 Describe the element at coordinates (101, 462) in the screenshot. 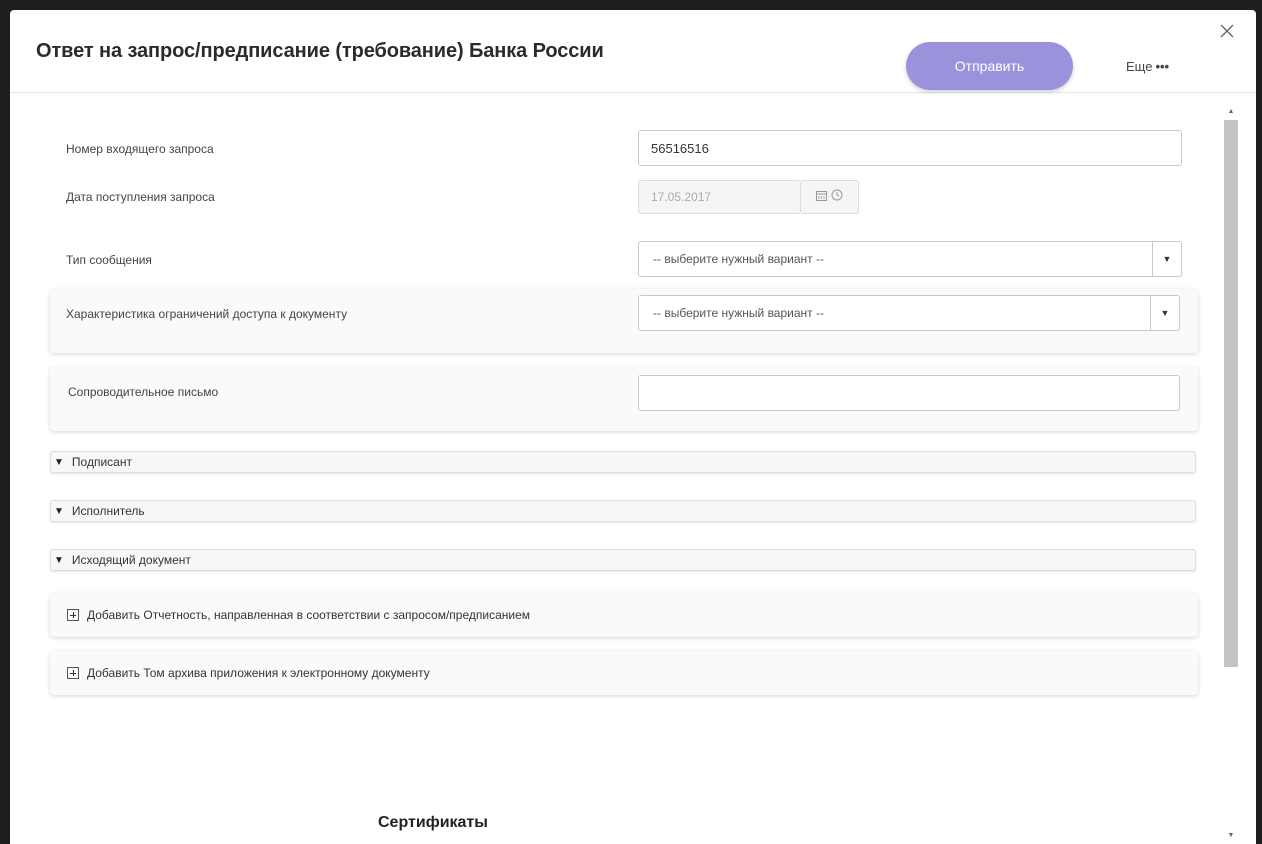

I see `section-label: Подписант` at that location.